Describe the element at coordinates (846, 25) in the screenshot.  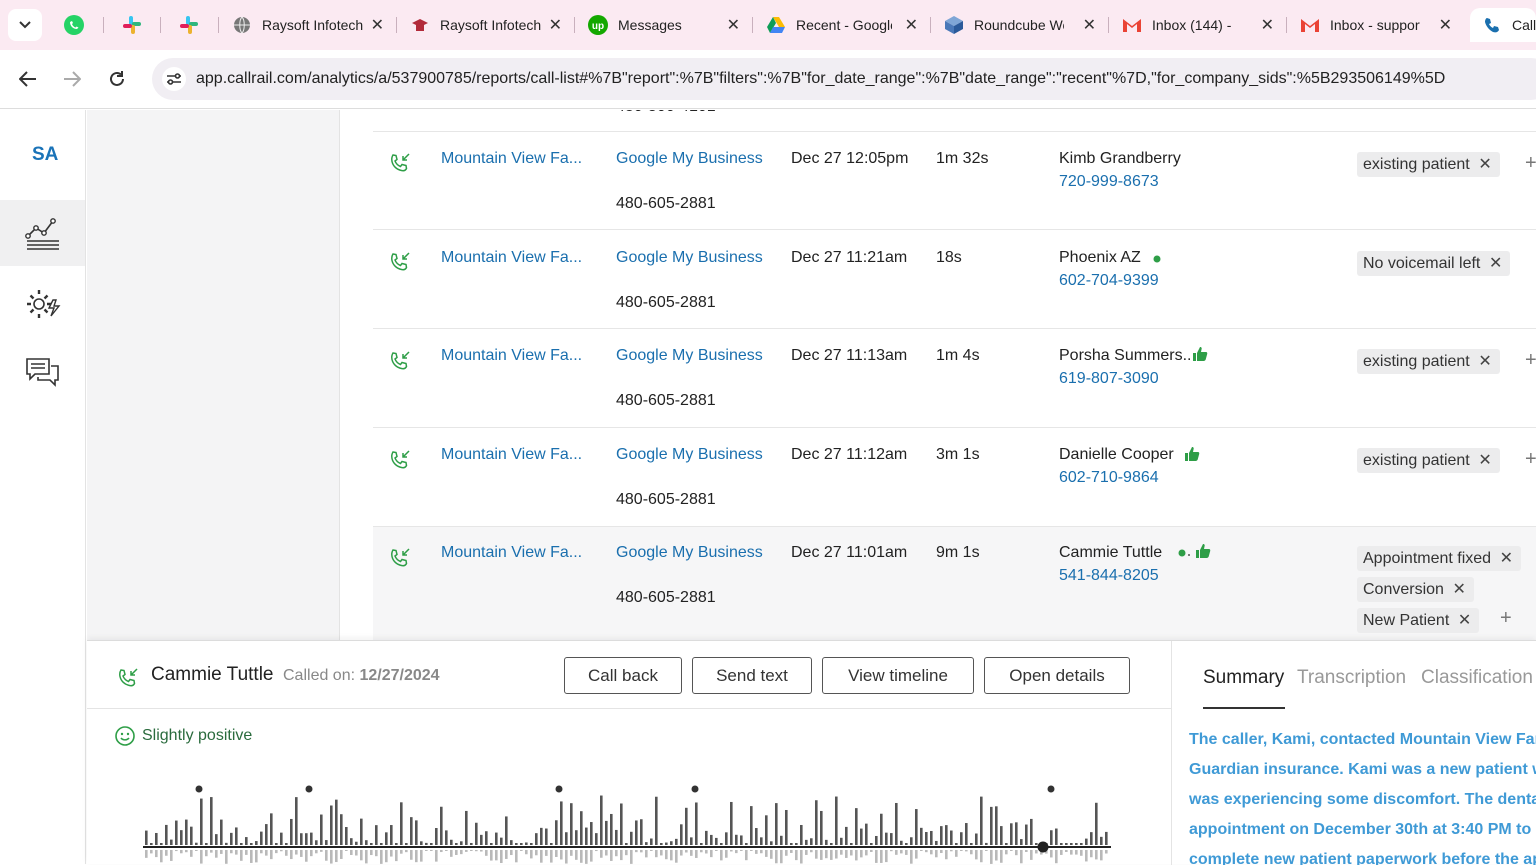
I see `tab-google-drive: Recent - Google Drive ✕` at that location.